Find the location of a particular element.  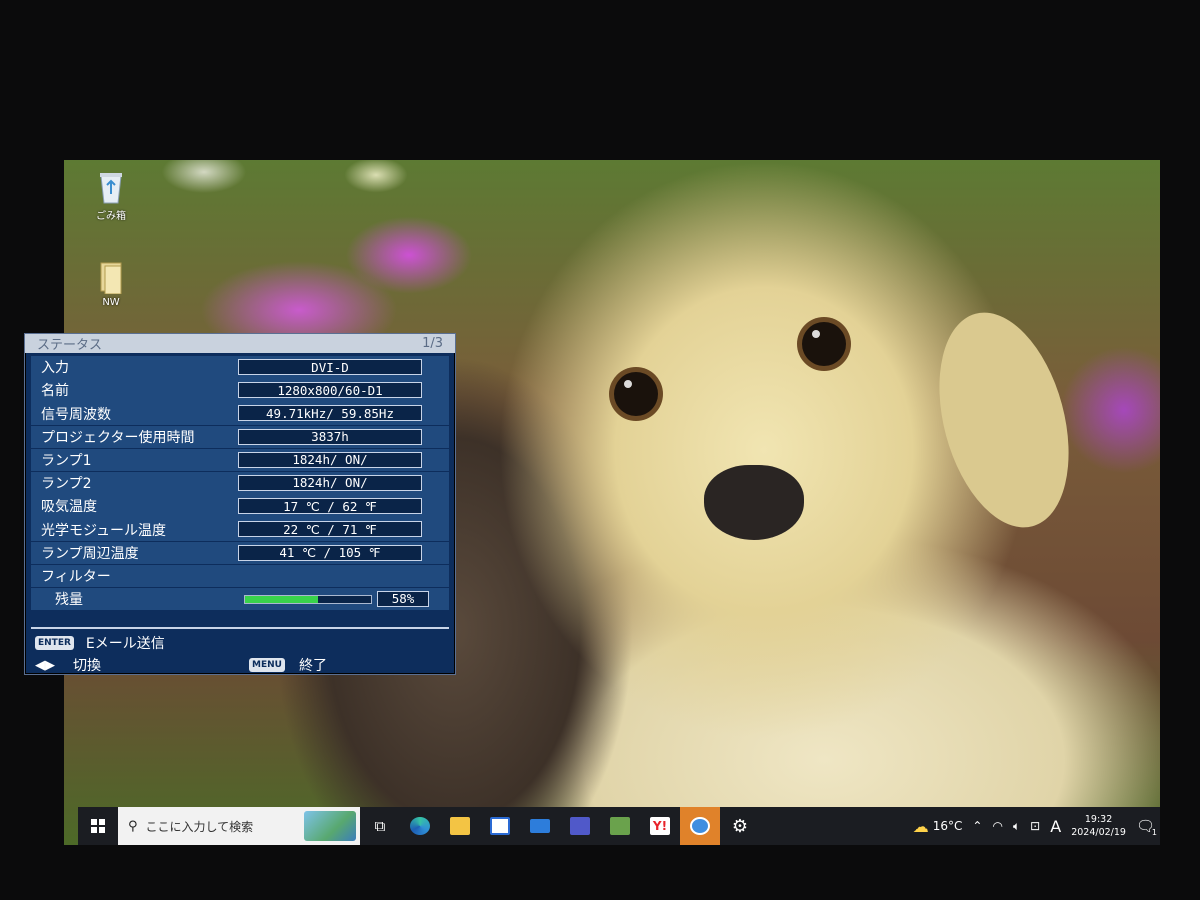

puppy-eye-right is located at coordinates (824, 344).